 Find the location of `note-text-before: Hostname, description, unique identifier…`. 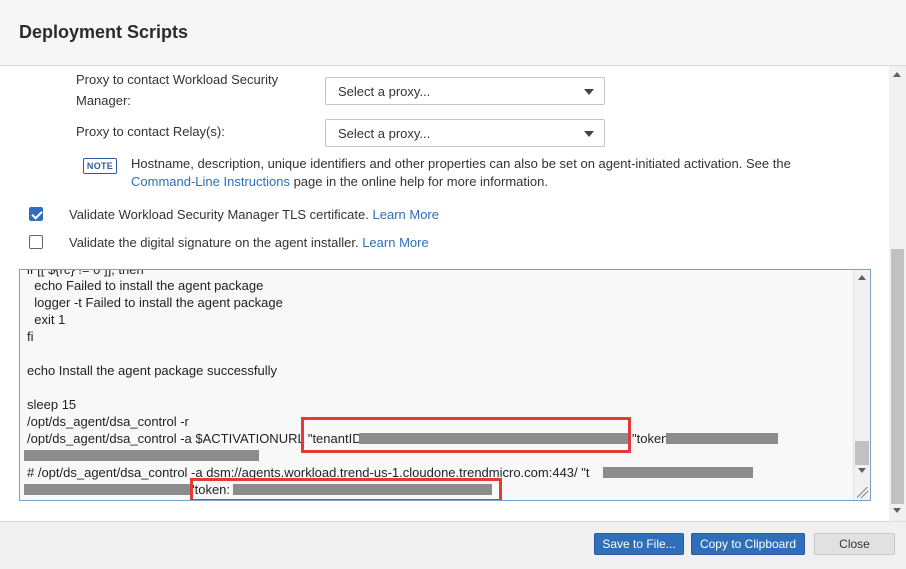

note-text-before: Hostname, description, unique identifier… is located at coordinates (461, 163).